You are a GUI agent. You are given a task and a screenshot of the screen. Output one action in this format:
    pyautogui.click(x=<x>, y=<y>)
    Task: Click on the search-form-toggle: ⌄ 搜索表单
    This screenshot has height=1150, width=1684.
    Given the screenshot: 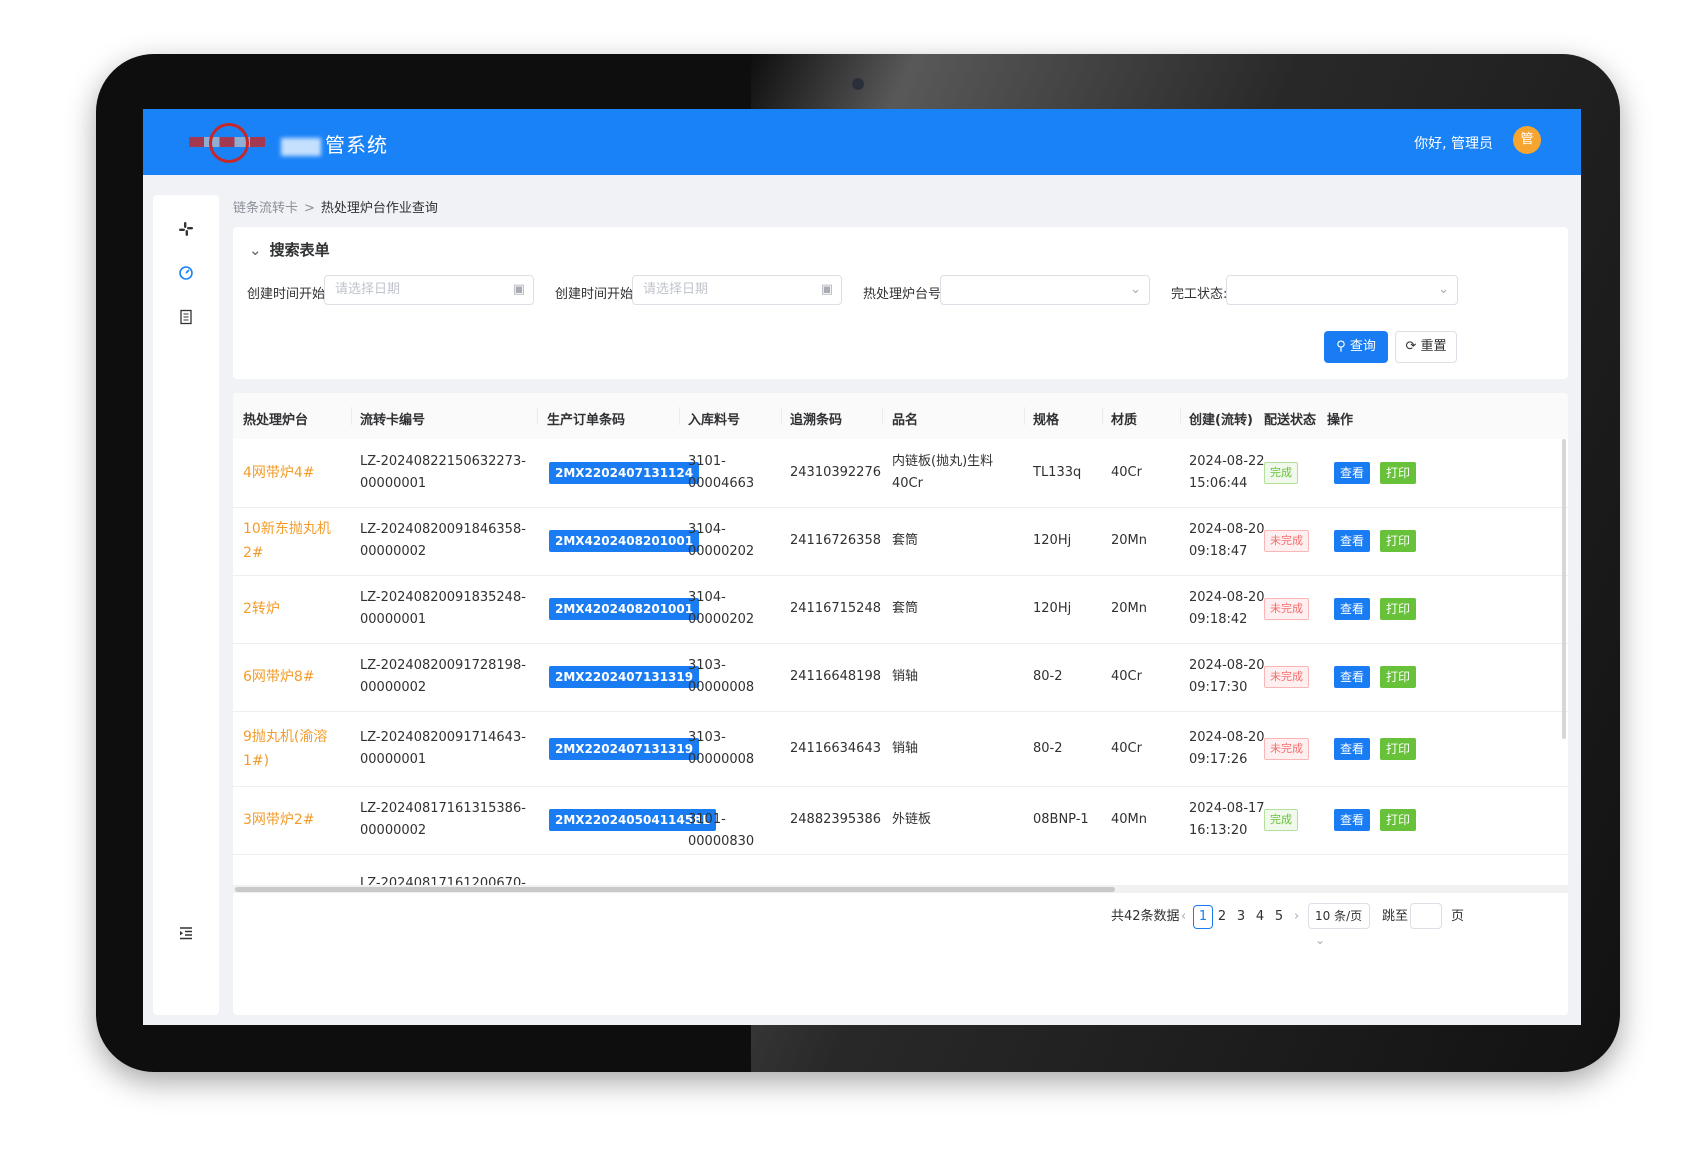 What is the action you would take?
    pyautogui.click(x=289, y=249)
    